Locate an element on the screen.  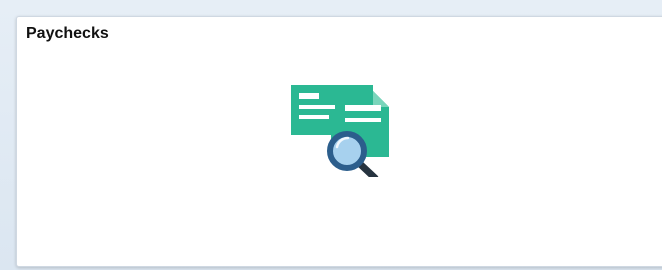
tile-title: Paychecks is located at coordinates (67, 33).